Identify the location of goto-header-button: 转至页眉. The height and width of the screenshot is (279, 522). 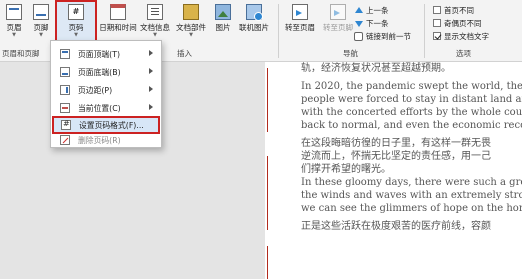
(300, 22).